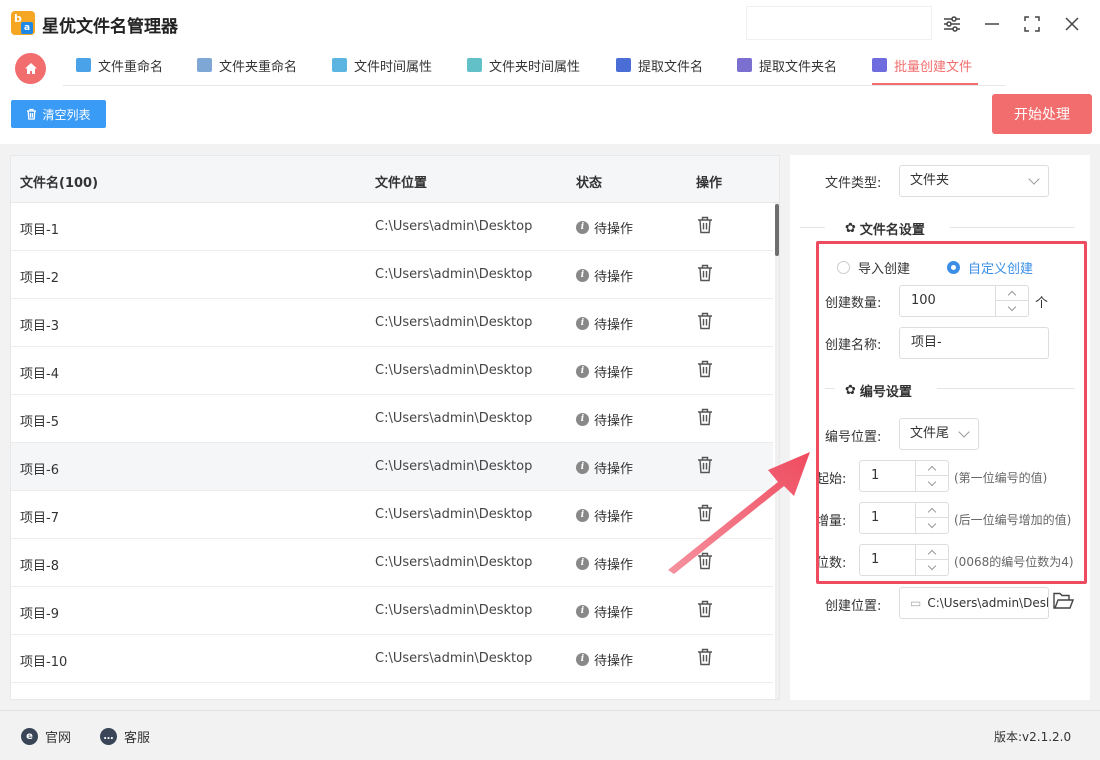 The width and height of the screenshot is (1100, 760). I want to click on row-filename: 项目-1, so click(39, 230).